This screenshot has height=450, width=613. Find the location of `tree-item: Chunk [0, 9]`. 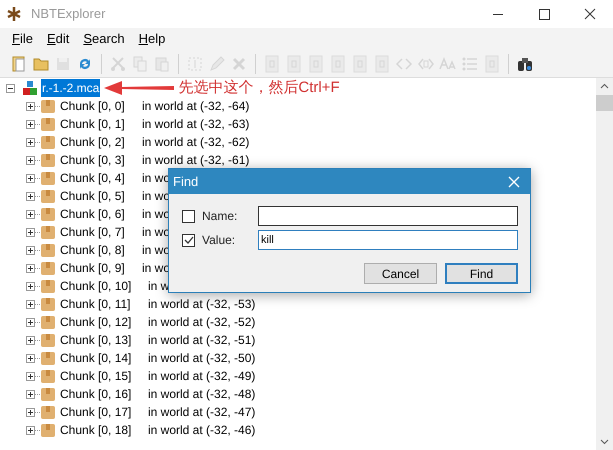

tree-item: Chunk [0, 9] is located at coordinates (101, 268).